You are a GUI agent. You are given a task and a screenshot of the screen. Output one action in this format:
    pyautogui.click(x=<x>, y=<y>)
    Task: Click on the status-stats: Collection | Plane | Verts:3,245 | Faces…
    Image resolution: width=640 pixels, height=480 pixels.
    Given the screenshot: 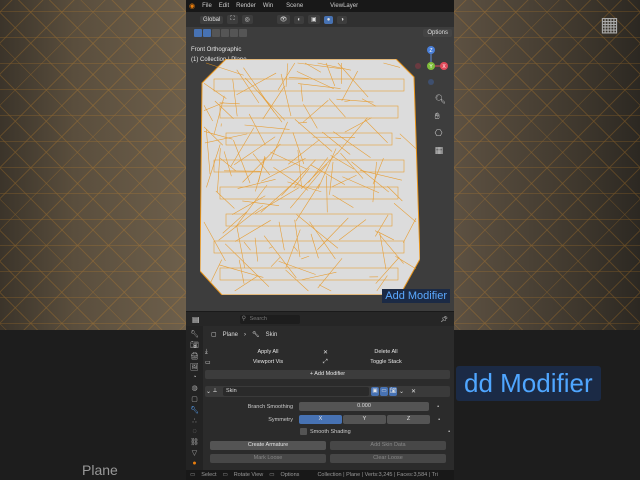 What is the action you would take?
    pyautogui.click(x=377, y=475)
    